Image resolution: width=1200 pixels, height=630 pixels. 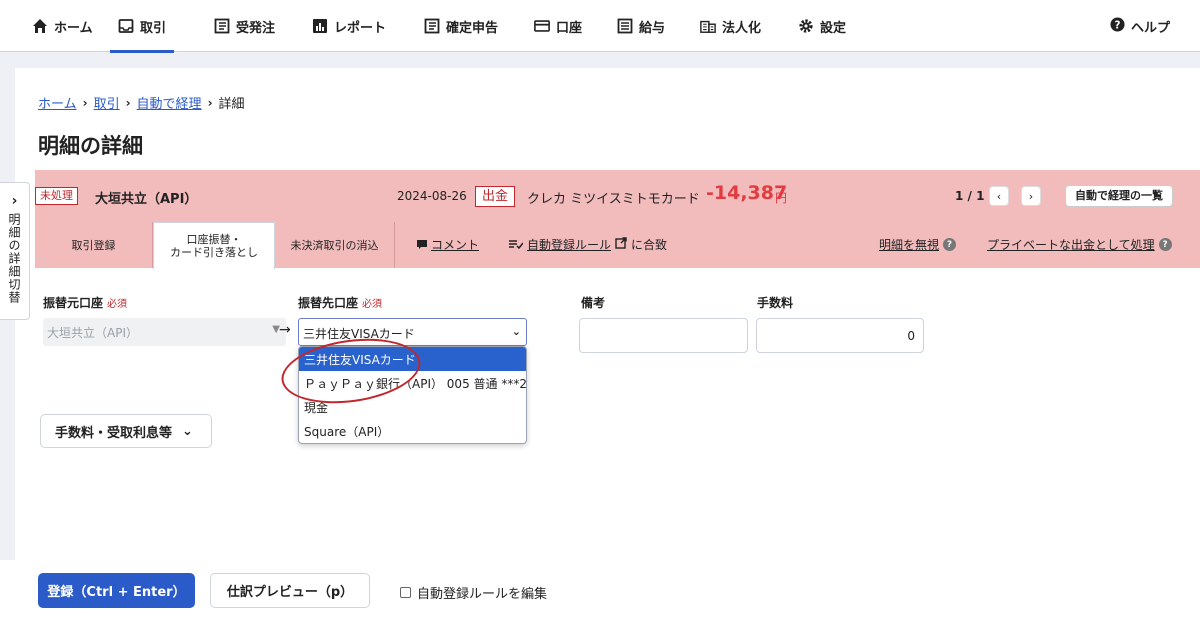 I want to click on tab-unsettled: 未決済取引の消込, so click(x=335, y=245).